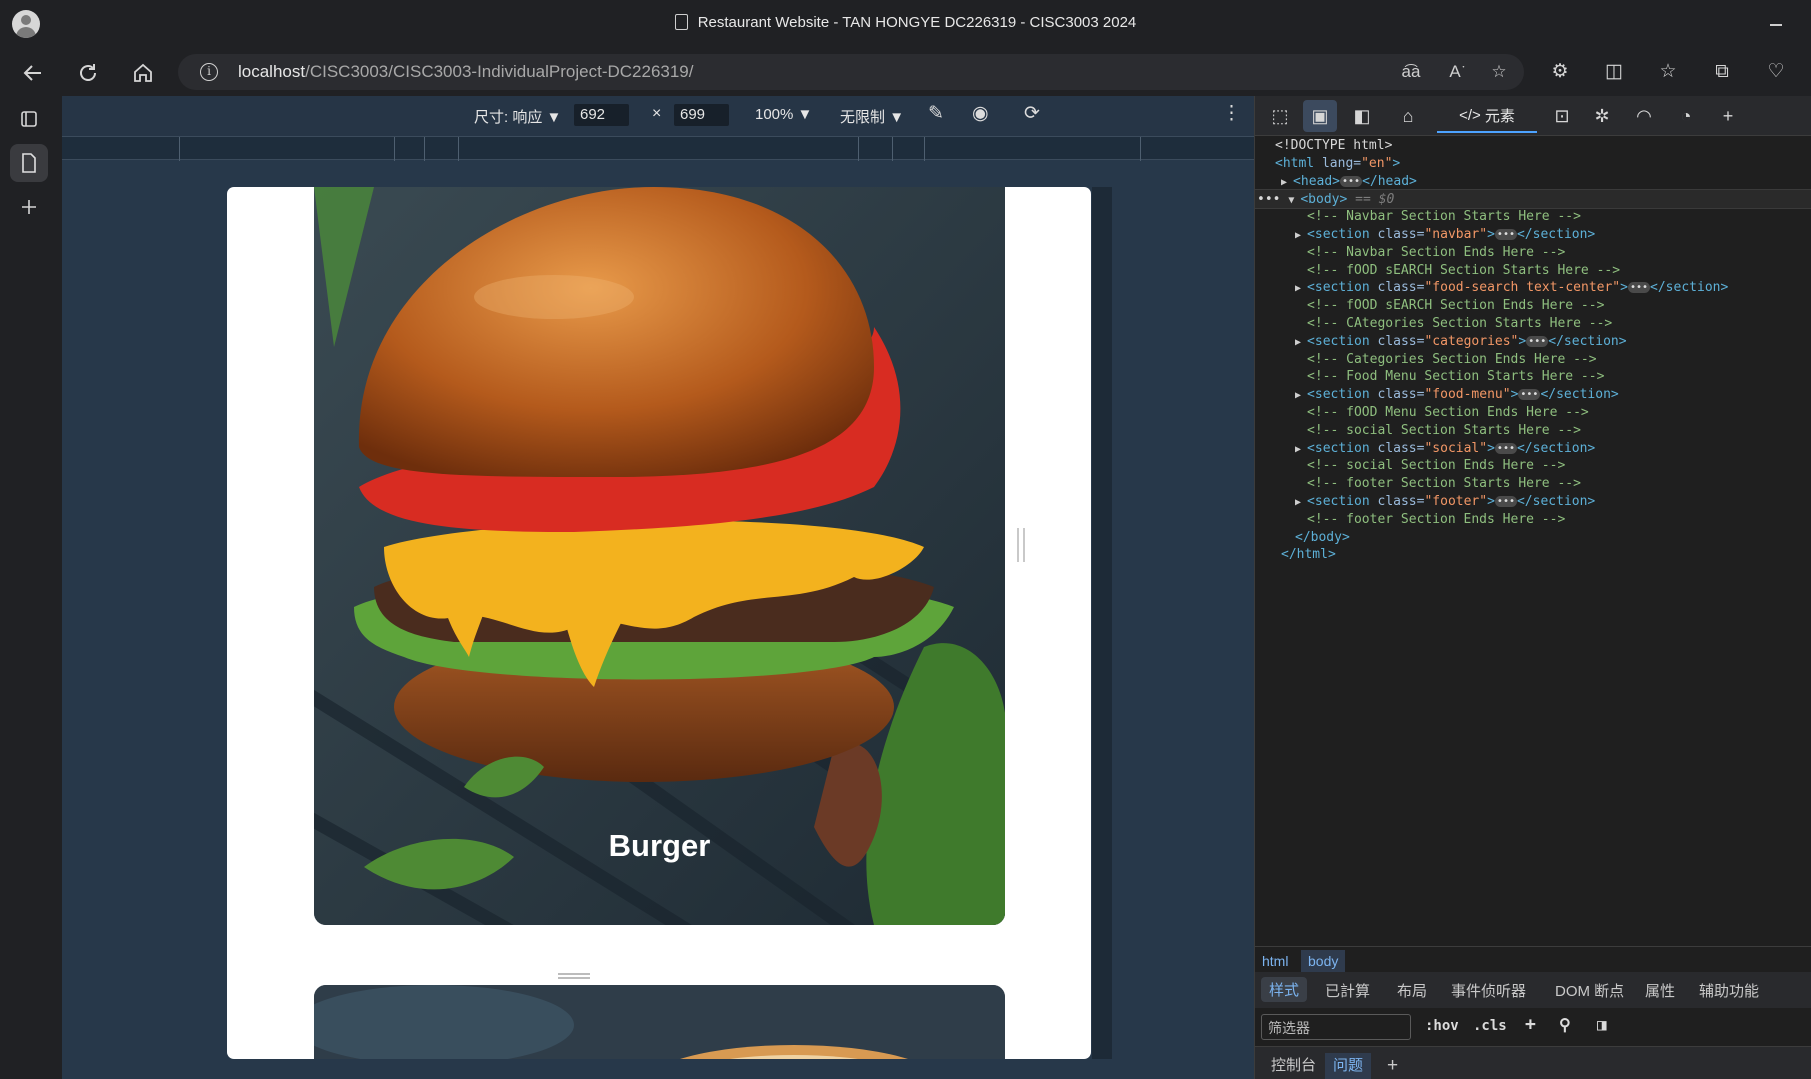 The height and width of the screenshot is (1079, 1811). Describe the element at coordinates (601, 115) in the screenshot. I see `width-input: 692` at that location.